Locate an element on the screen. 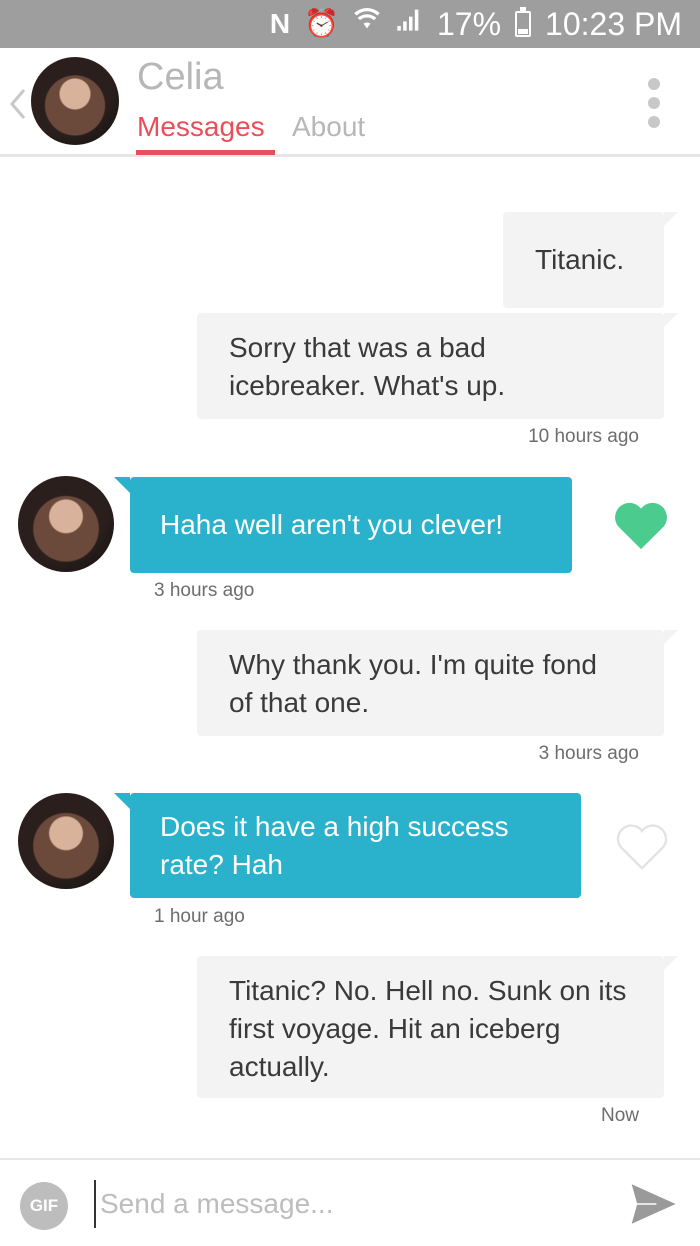  battery-percent: 17% is located at coordinates (469, 23).